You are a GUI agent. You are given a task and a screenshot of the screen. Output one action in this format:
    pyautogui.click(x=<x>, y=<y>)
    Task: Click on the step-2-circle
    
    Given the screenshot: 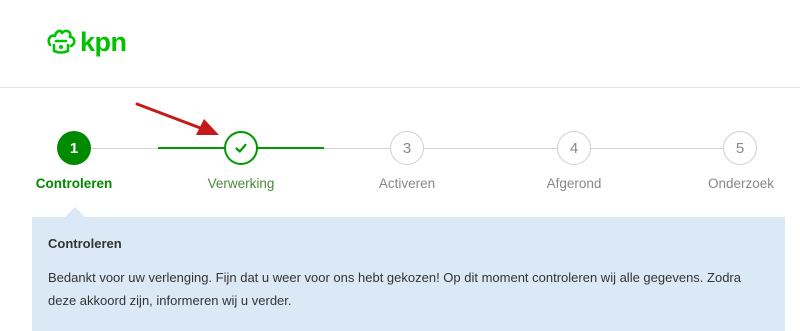 What is the action you would take?
    pyautogui.click(x=241, y=148)
    